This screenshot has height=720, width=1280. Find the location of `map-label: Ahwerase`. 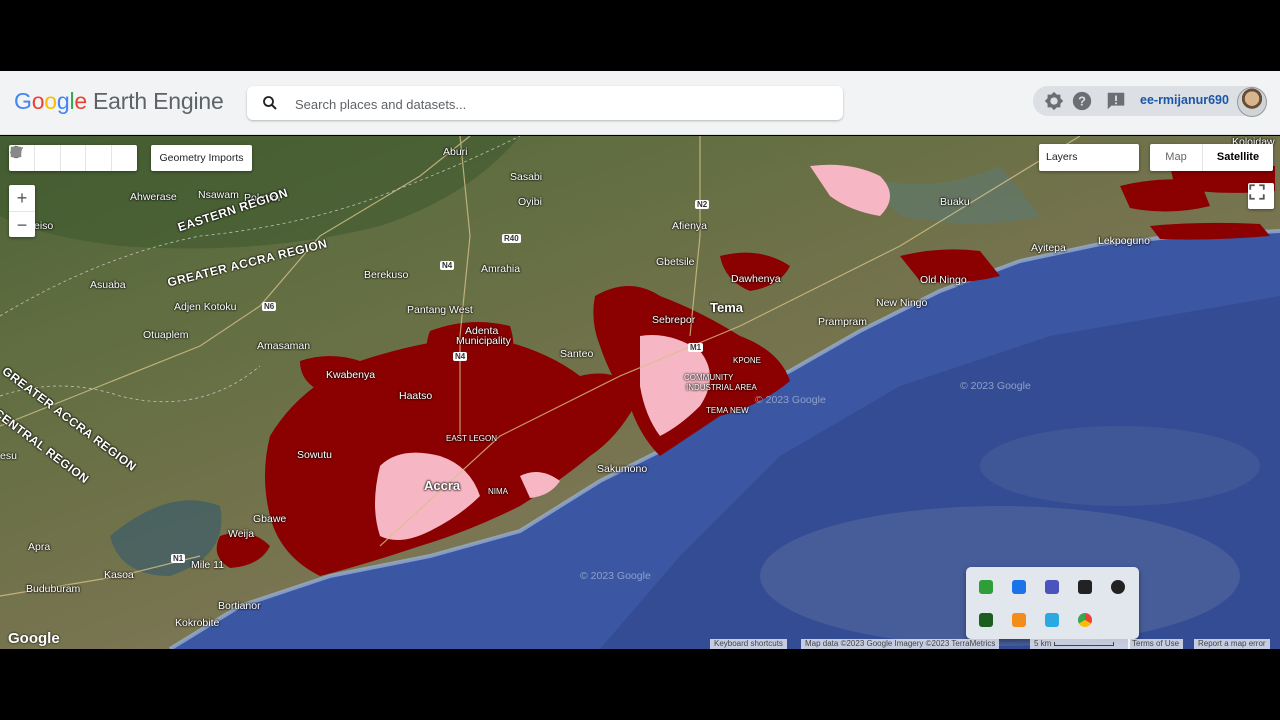

map-label: Ahwerase is located at coordinates (153, 197).